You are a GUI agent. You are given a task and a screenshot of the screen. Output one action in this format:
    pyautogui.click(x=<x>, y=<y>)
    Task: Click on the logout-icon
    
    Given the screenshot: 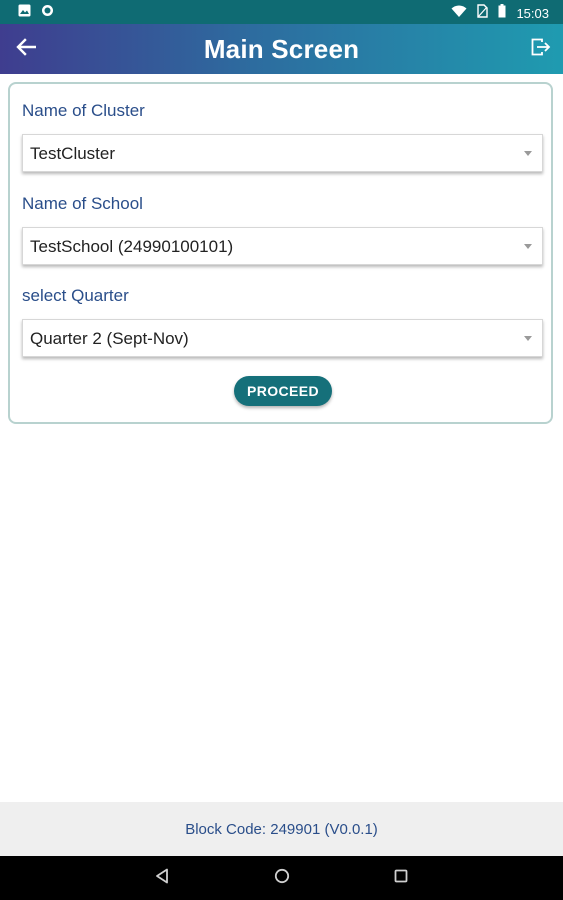 What is the action you would take?
    pyautogui.click(x=541, y=49)
    